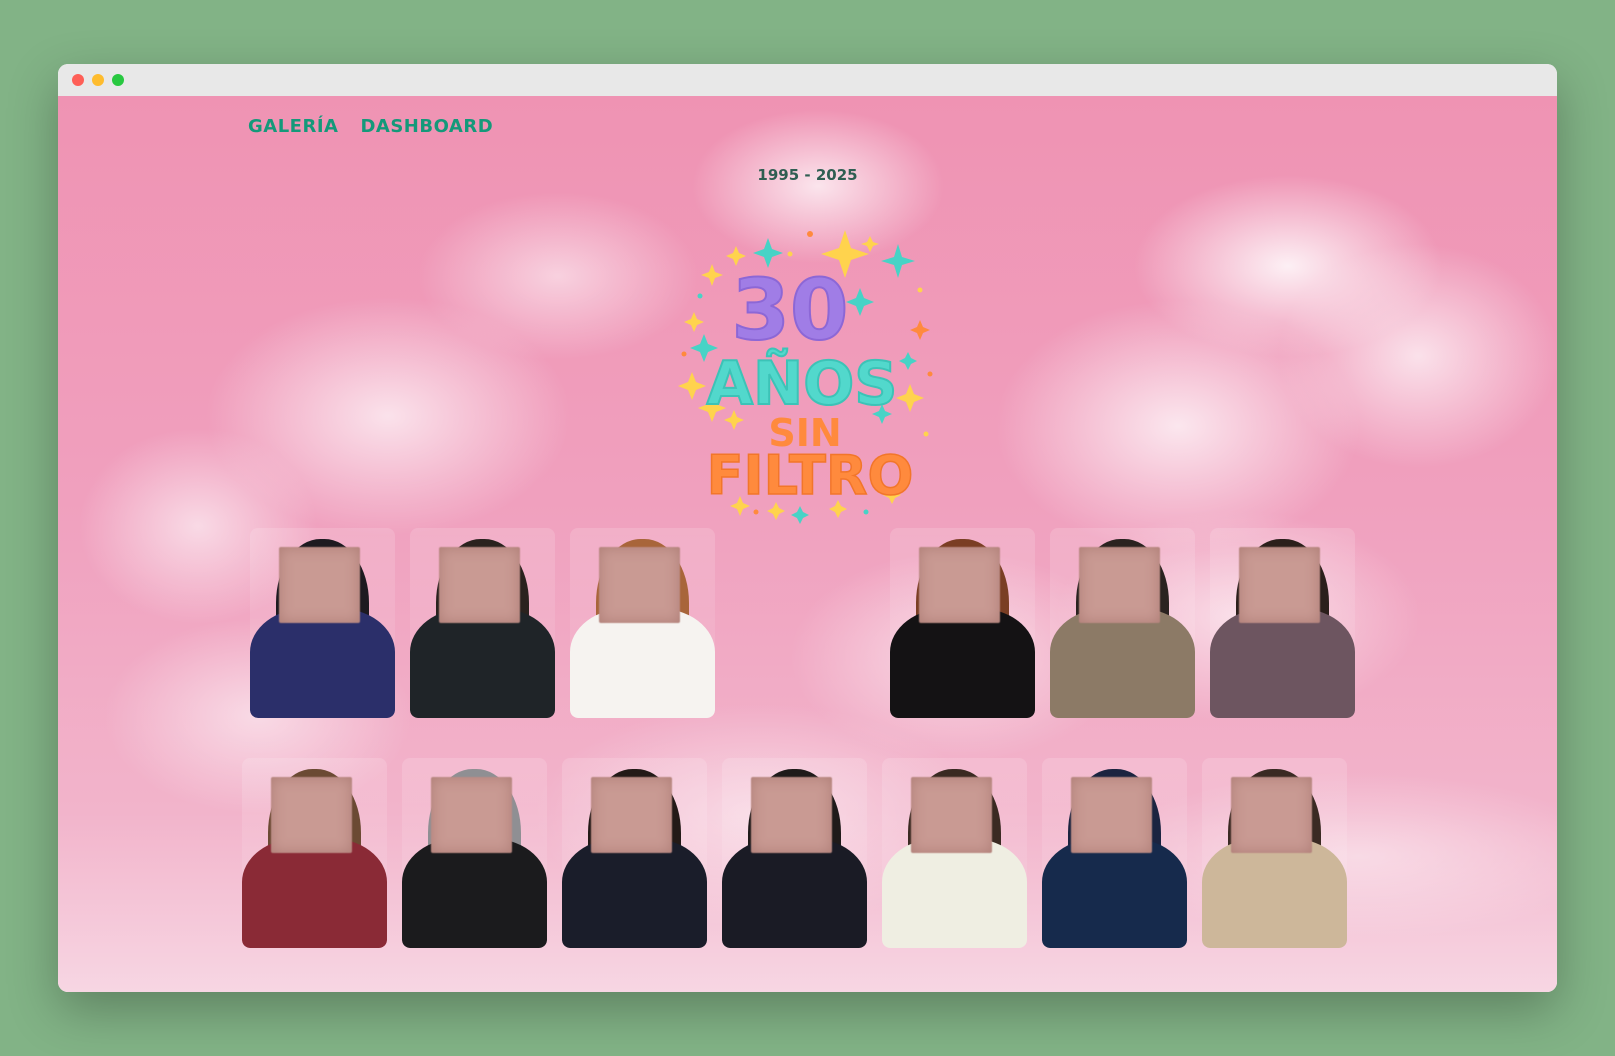 The width and height of the screenshot is (1615, 1056). I want to click on window-titlebar, so click(807, 80).